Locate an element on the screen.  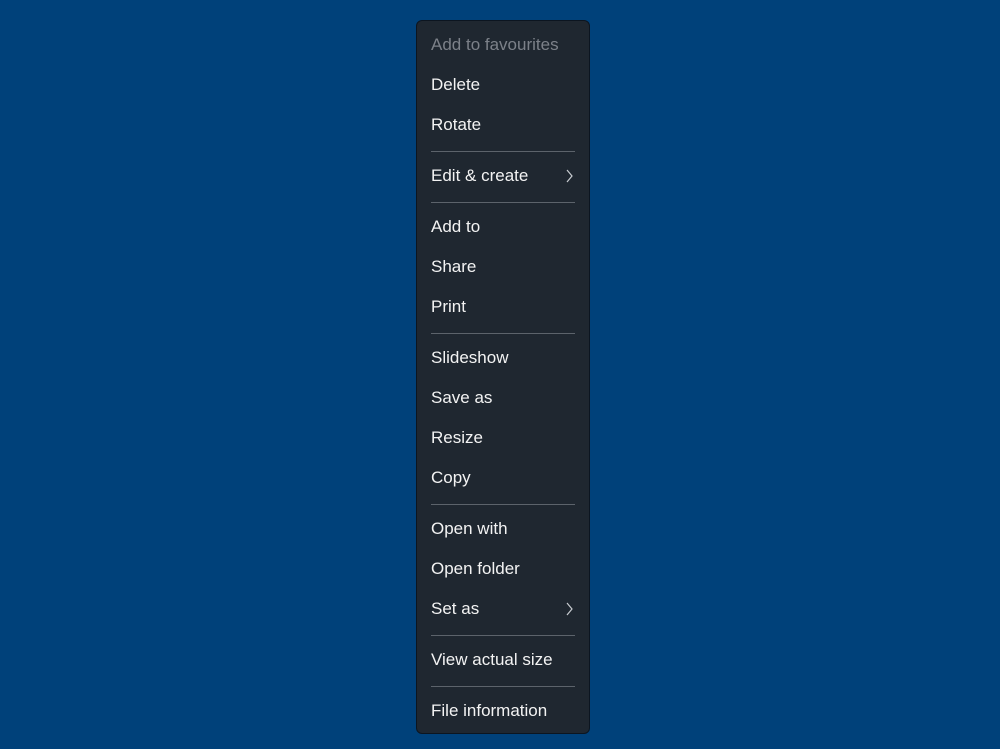
menu-item-open-folder: Open folder is located at coordinates (503, 569).